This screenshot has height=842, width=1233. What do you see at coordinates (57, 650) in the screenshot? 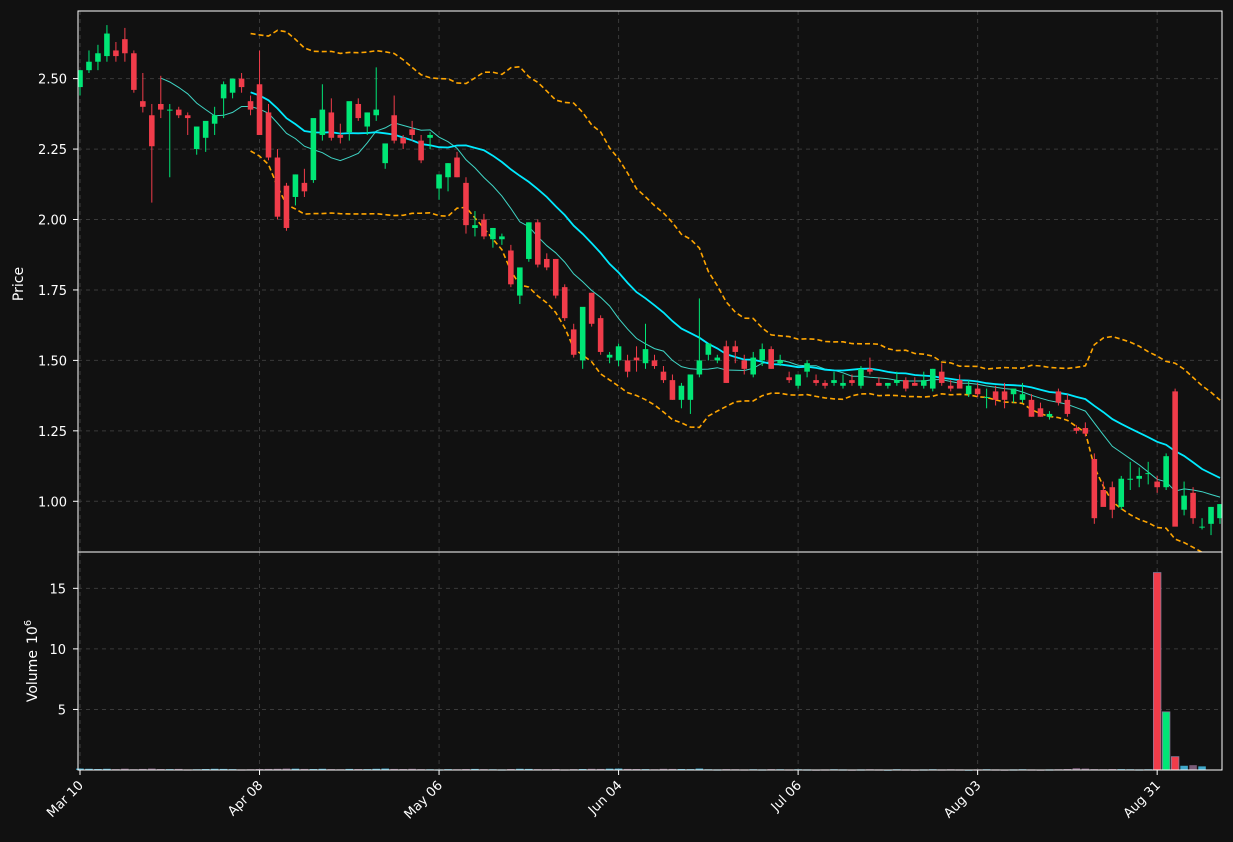
I see `volume-tick-label: 10` at bounding box center [57, 650].